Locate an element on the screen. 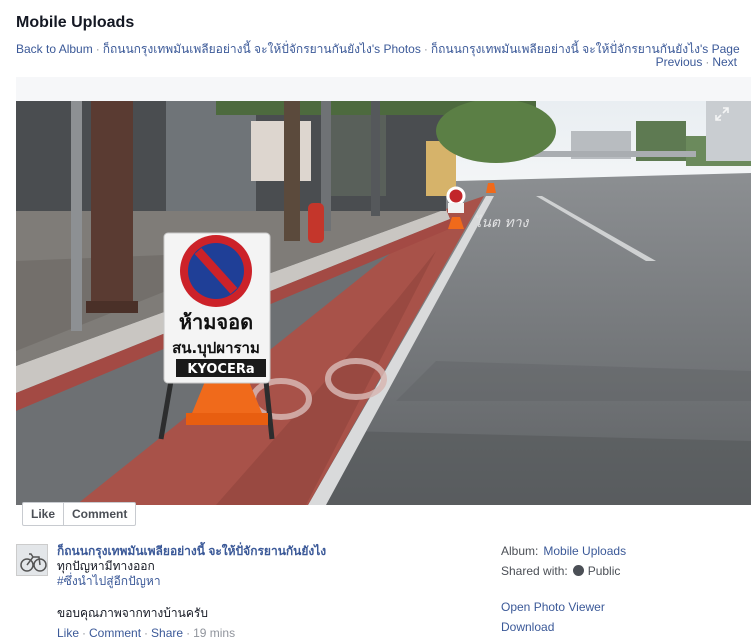 This screenshot has width=751, height=642. open-photo-viewer-link: Open Photo Viewer is located at coordinates (553, 607).